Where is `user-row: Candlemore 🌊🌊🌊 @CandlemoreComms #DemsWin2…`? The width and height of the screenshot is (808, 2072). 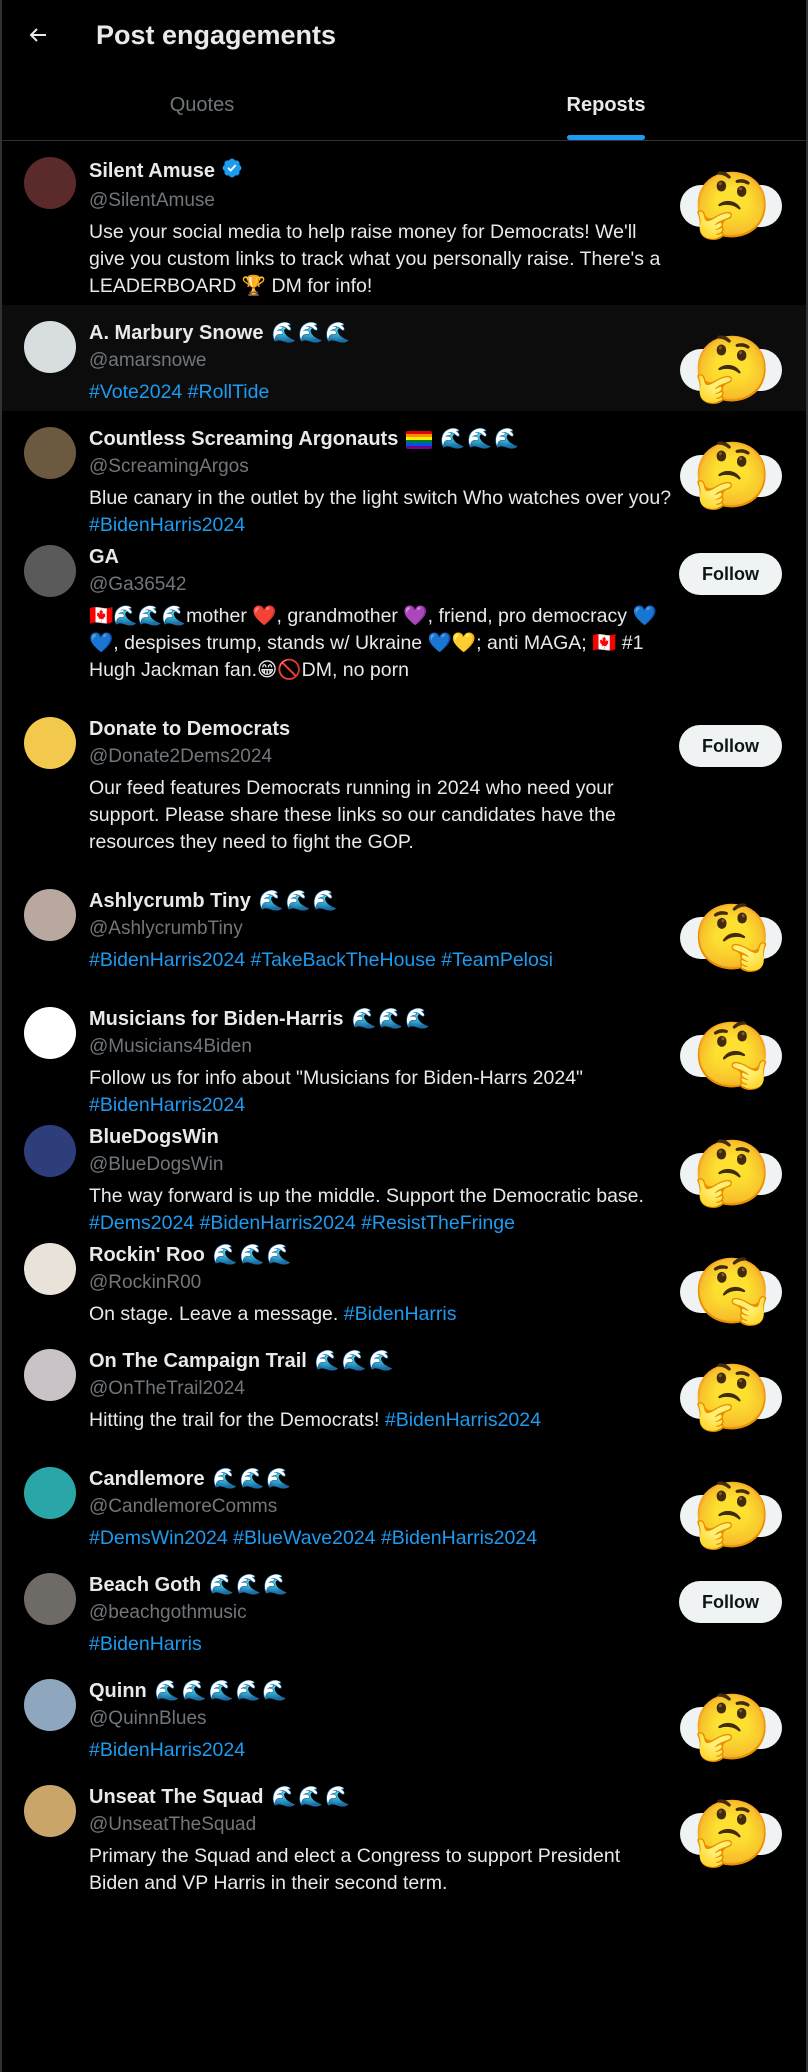 user-row: Candlemore 🌊🌊🌊 @CandlemoreComms #DemsWin2… is located at coordinates (404, 1504).